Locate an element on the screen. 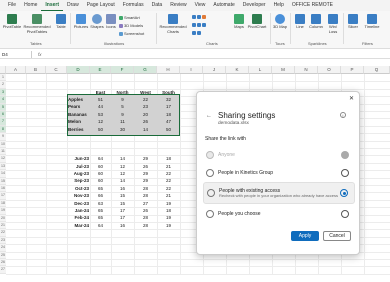  column-header: K is located at coordinates (237, 70).